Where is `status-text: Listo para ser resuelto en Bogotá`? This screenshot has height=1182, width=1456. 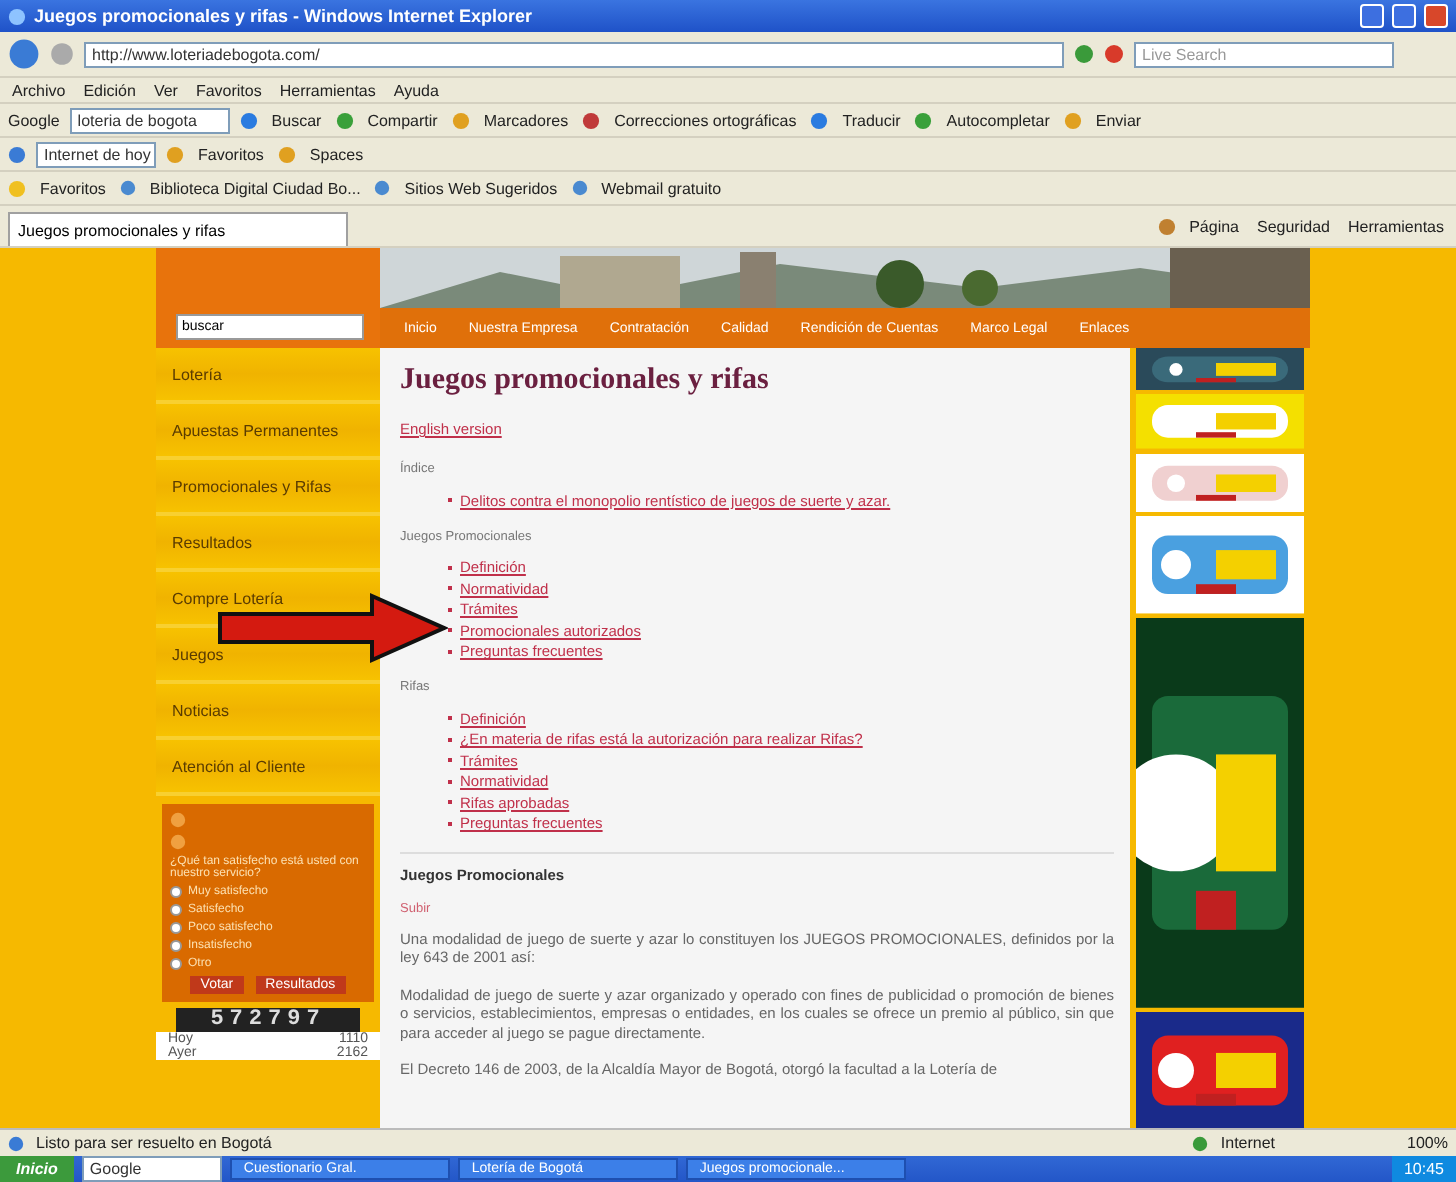
status-text: Listo para ser resuelto en Bogotá is located at coordinates (155, 1143).